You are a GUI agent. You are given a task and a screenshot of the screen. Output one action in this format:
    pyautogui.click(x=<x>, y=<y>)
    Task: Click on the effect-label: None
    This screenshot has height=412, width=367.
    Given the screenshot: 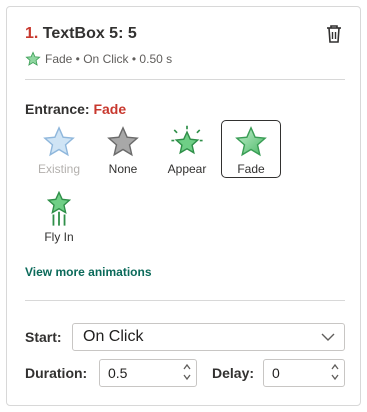 What is the action you would take?
    pyautogui.click(x=123, y=169)
    